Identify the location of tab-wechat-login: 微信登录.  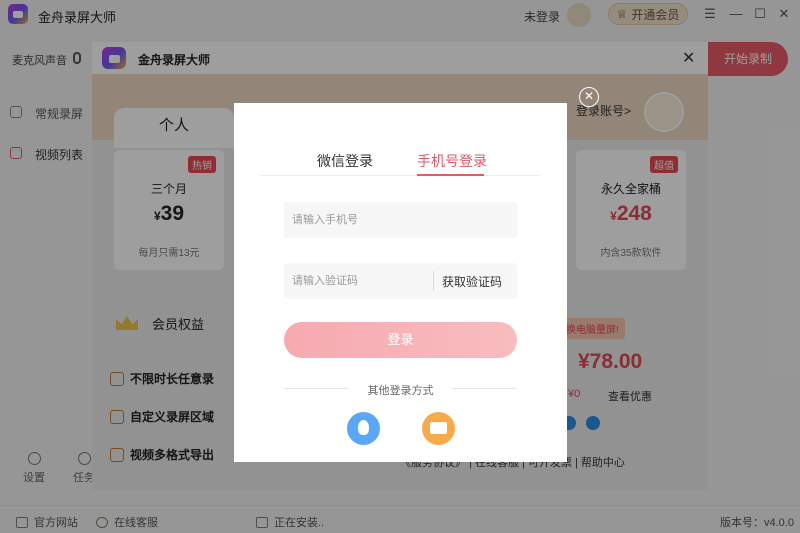
(345, 161).